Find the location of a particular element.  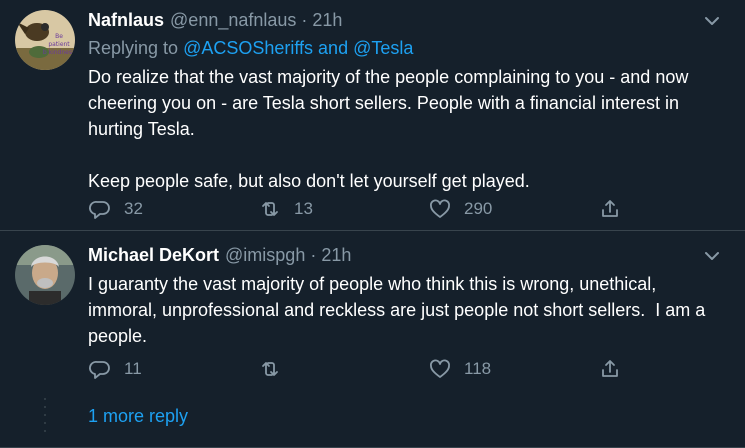

like-button: 290 is located at coordinates (513, 209).